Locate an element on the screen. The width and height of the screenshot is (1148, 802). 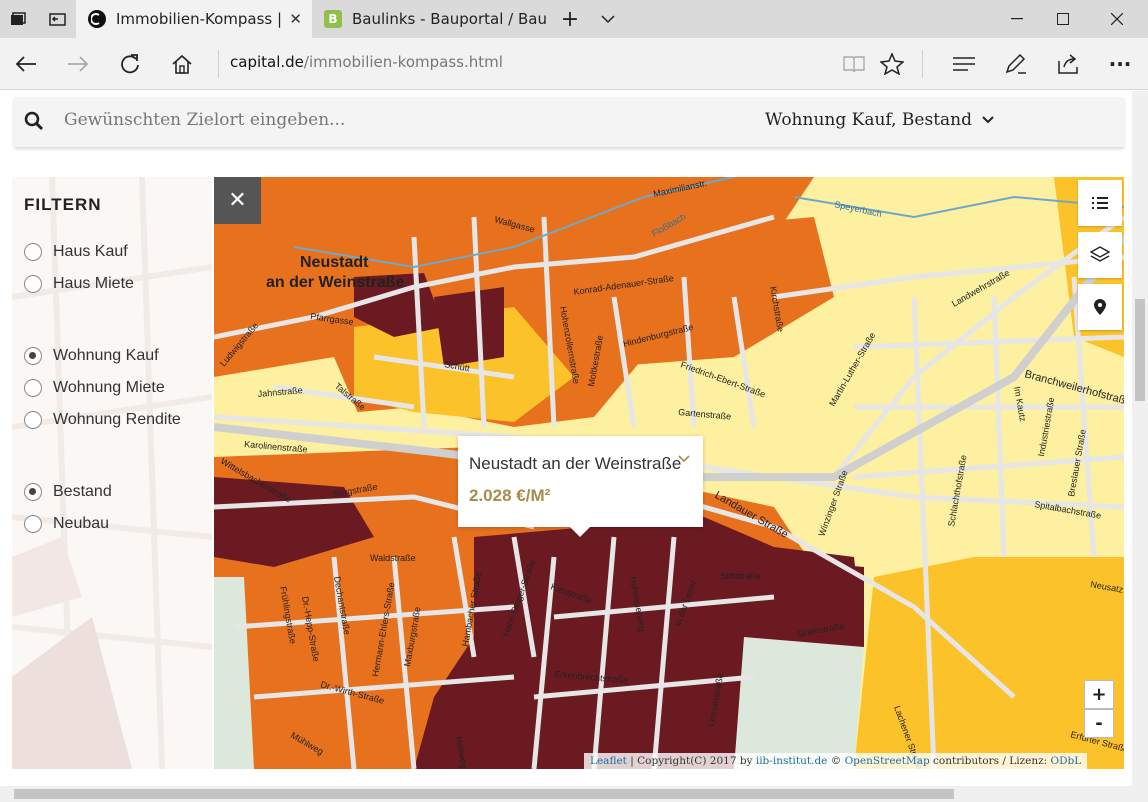
radio-haus-miete: Haus Miete is located at coordinates (79, 284).